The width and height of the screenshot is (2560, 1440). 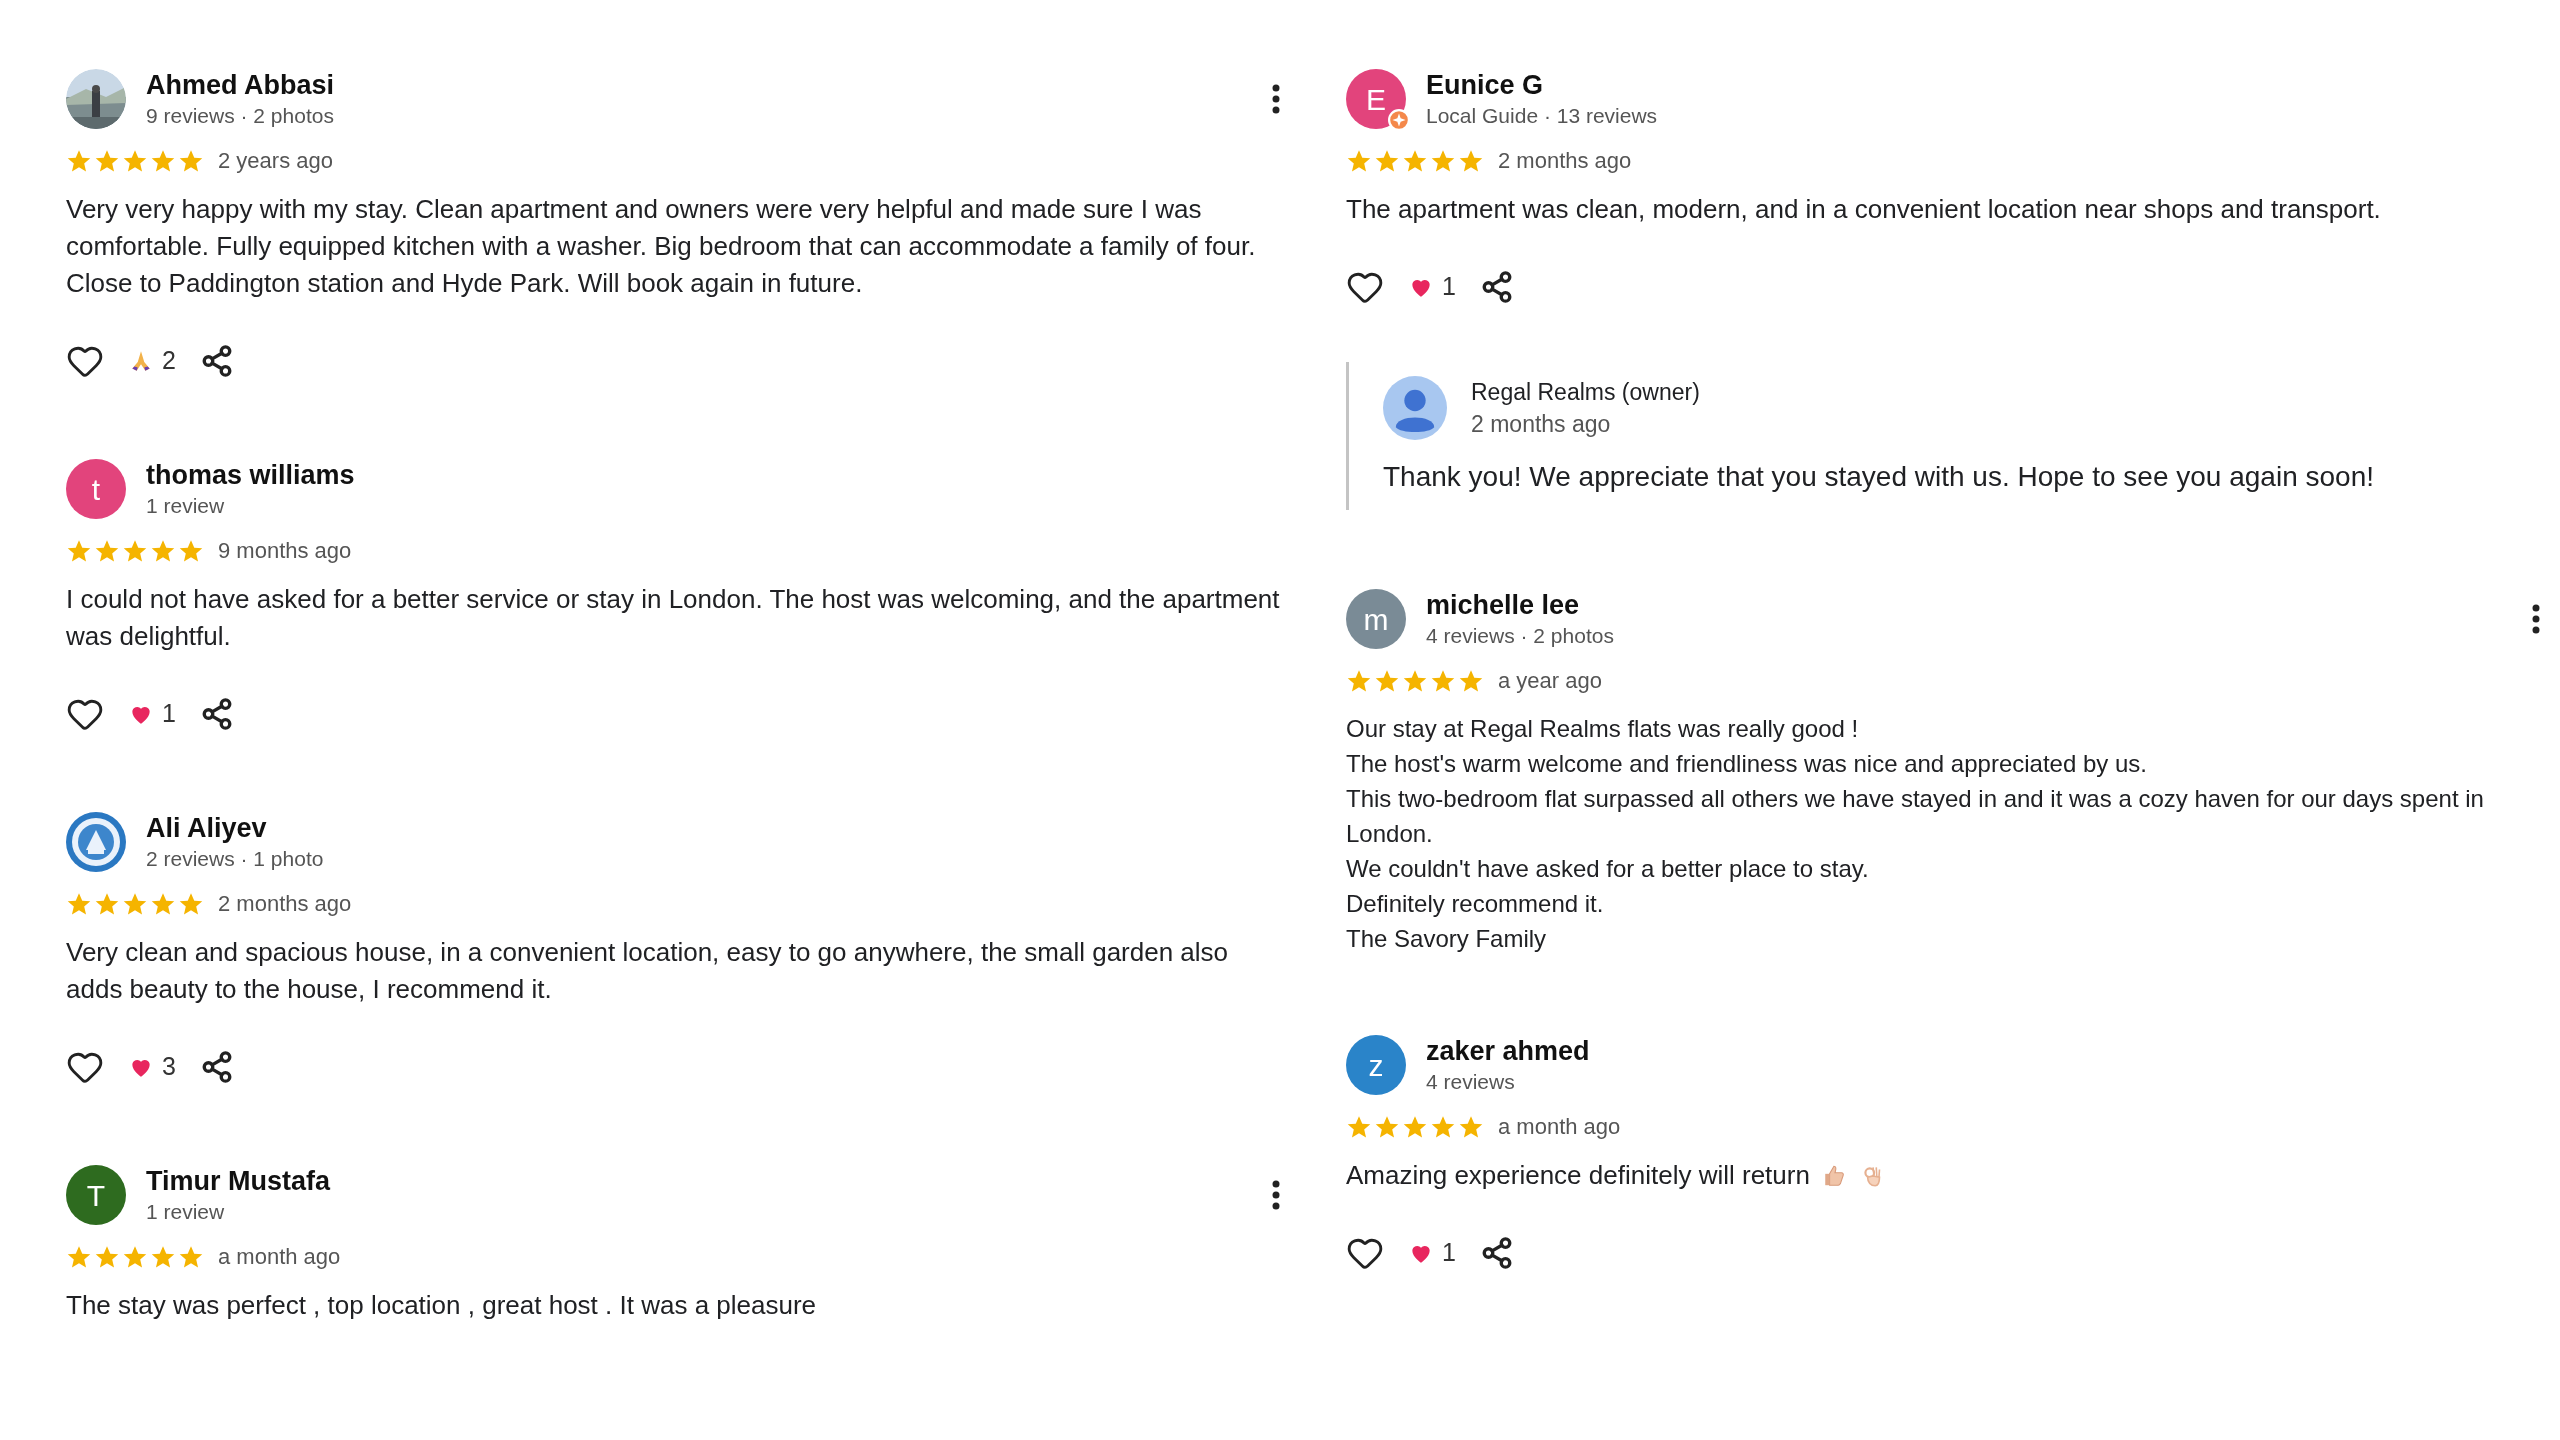 What do you see at coordinates (96, 489) in the screenshot?
I see `avatar: t` at bounding box center [96, 489].